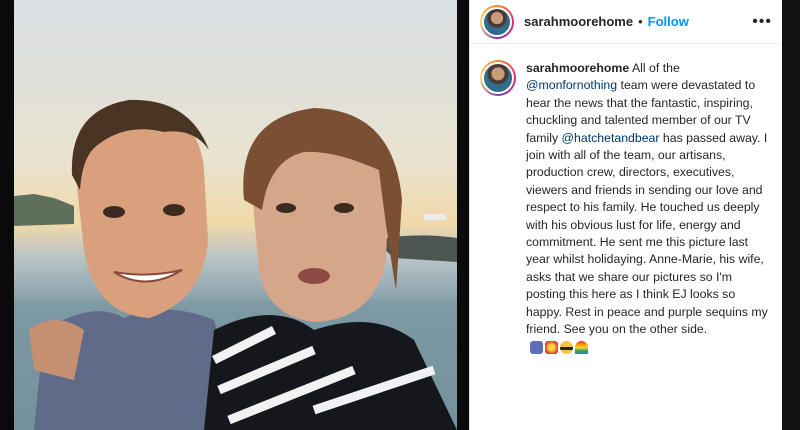  I want to click on boat, so click(435, 217).